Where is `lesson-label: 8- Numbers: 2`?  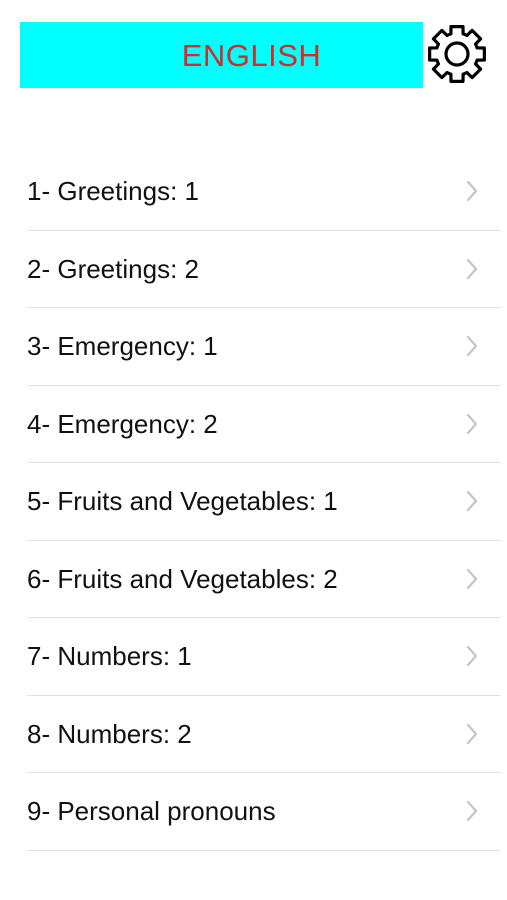 lesson-label: 8- Numbers: 2 is located at coordinates (109, 733).